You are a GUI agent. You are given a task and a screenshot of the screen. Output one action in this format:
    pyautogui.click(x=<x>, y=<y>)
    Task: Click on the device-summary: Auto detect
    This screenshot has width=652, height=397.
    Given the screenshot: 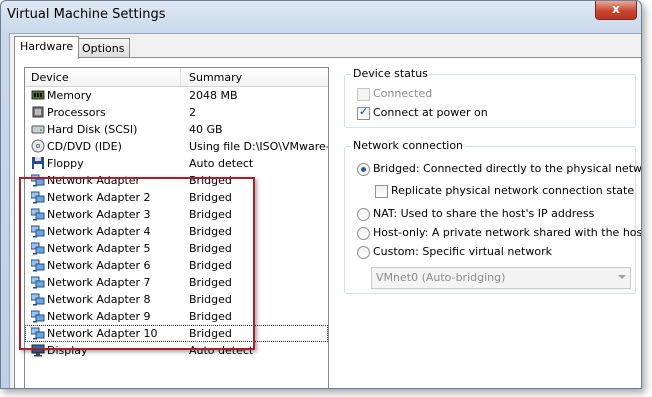 What is the action you would take?
    pyautogui.click(x=221, y=163)
    